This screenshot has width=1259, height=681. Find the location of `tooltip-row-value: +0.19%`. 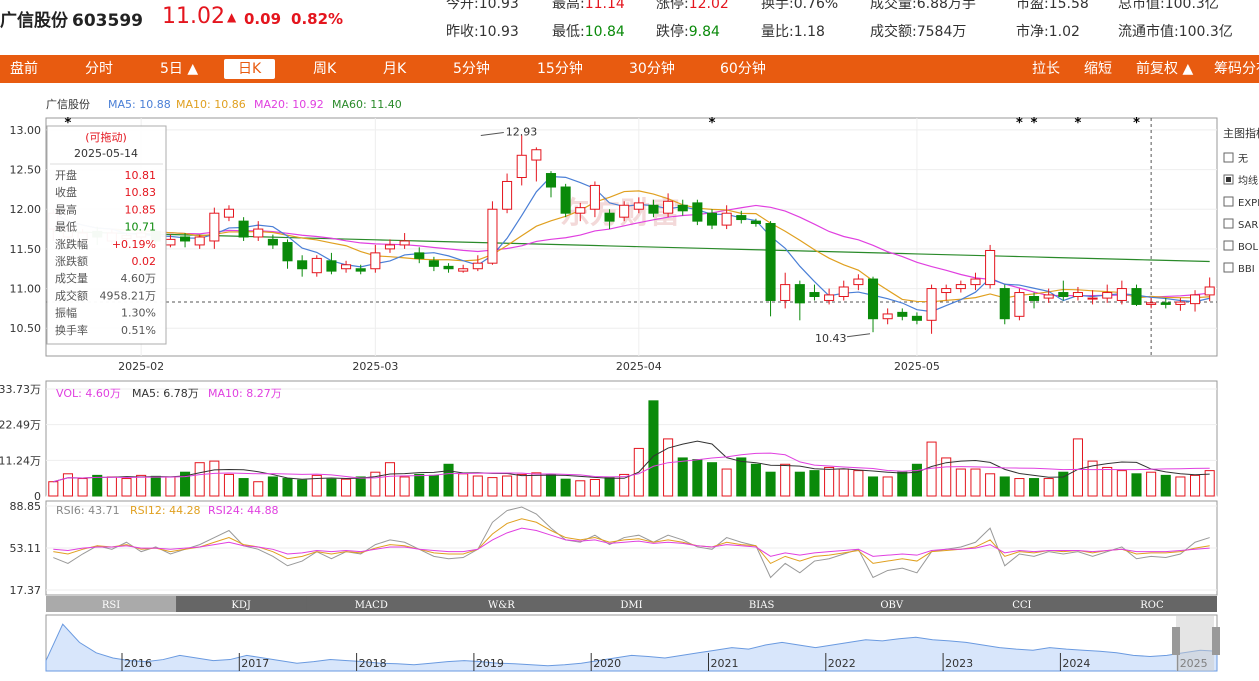

tooltip-row-value: +0.19% is located at coordinates (134, 244).